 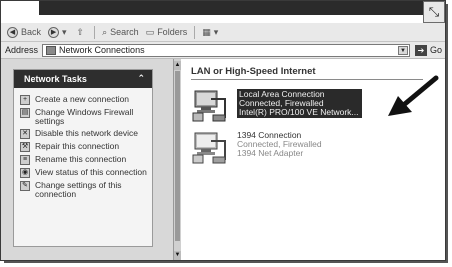 What do you see at coordinates (413, 95) in the screenshot?
I see `annotation-arrow-icon` at bounding box center [413, 95].